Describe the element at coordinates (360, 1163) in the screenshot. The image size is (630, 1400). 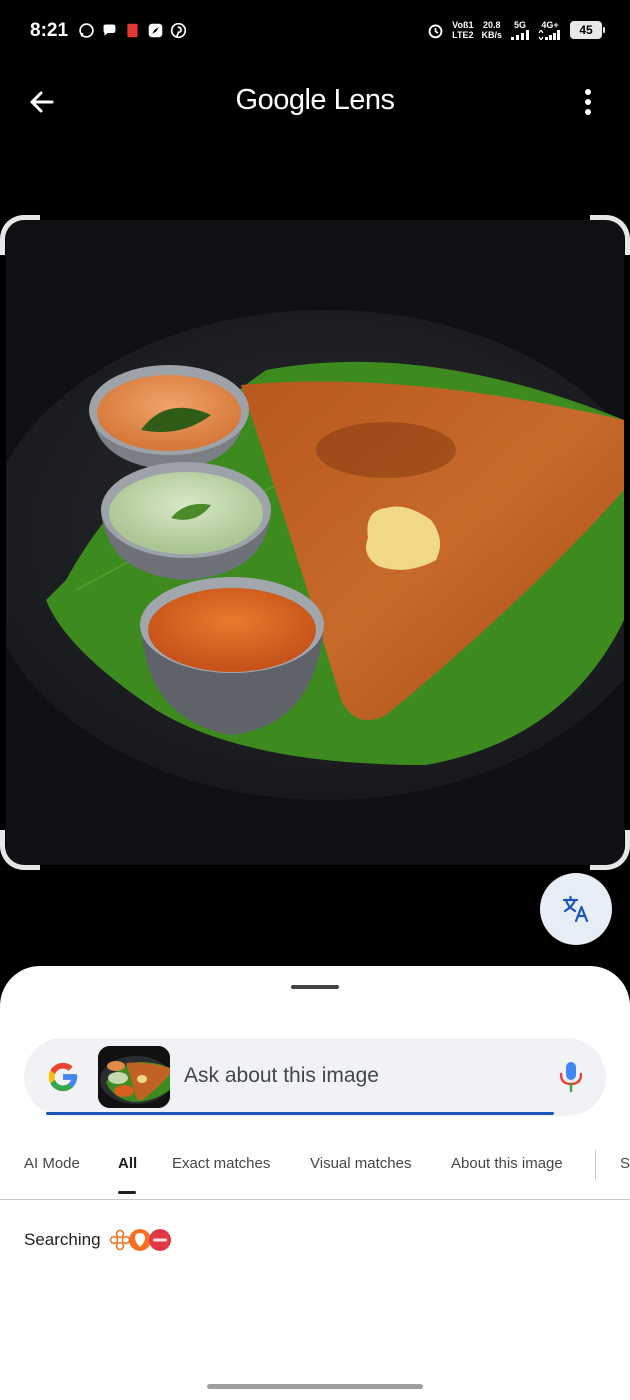
I see `tab-visual-matches: Visual matches` at that location.